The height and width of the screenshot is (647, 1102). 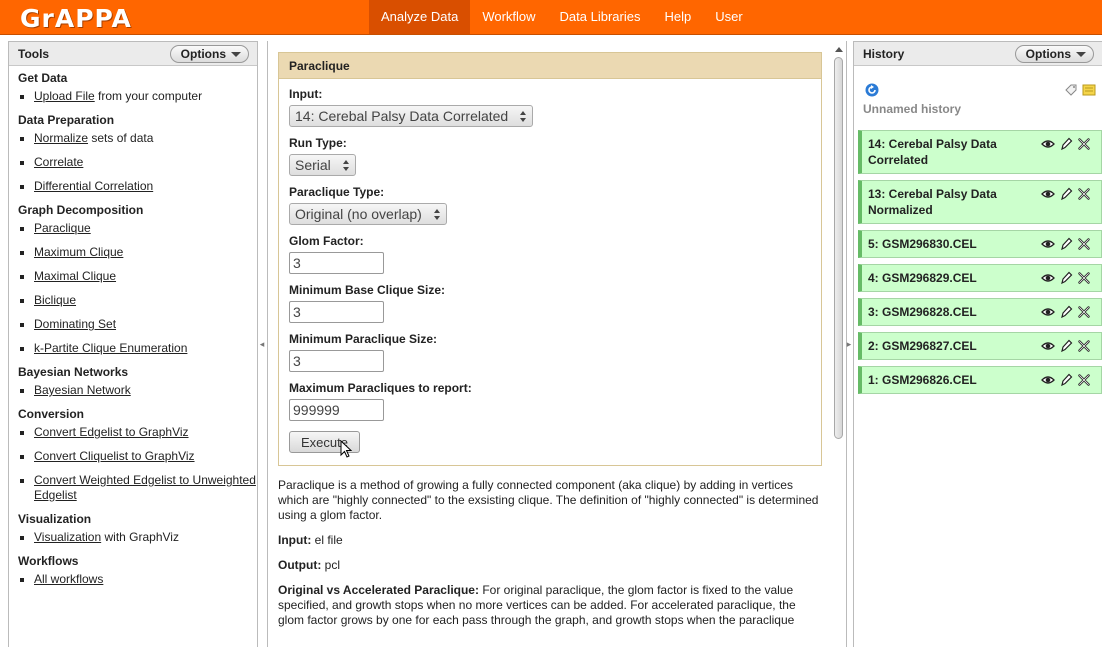 What do you see at coordinates (110, 348) in the screenshot?
I see `tool-link: k-Partite Clique Enumeration` at bounding box center [110, 348].